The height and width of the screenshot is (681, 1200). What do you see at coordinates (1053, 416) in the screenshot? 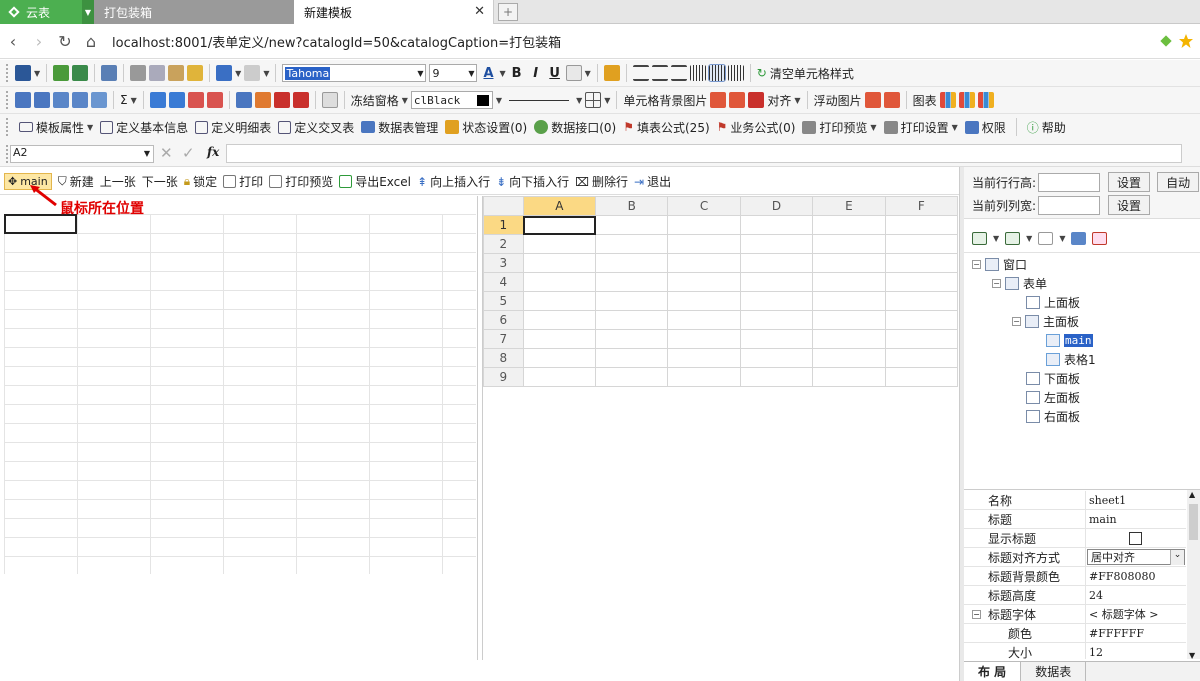
I see `tree-node-right-panel: 右面板` at bounding box center [1053, 416].